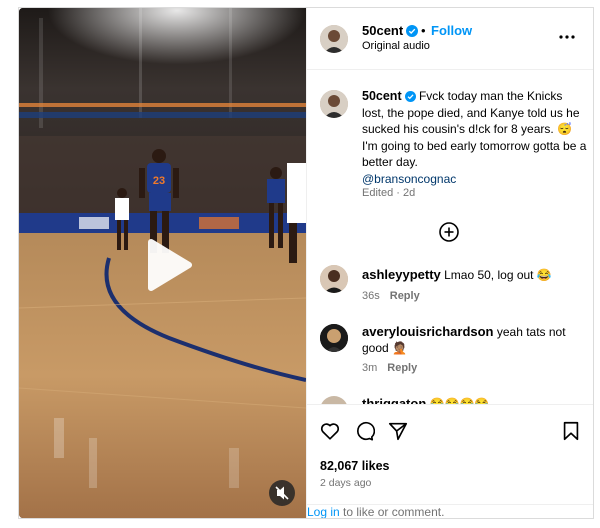 This screenshot has width=600, height=528. I want to click on login-prompt: Log in to like or comment., so click(376, 512).